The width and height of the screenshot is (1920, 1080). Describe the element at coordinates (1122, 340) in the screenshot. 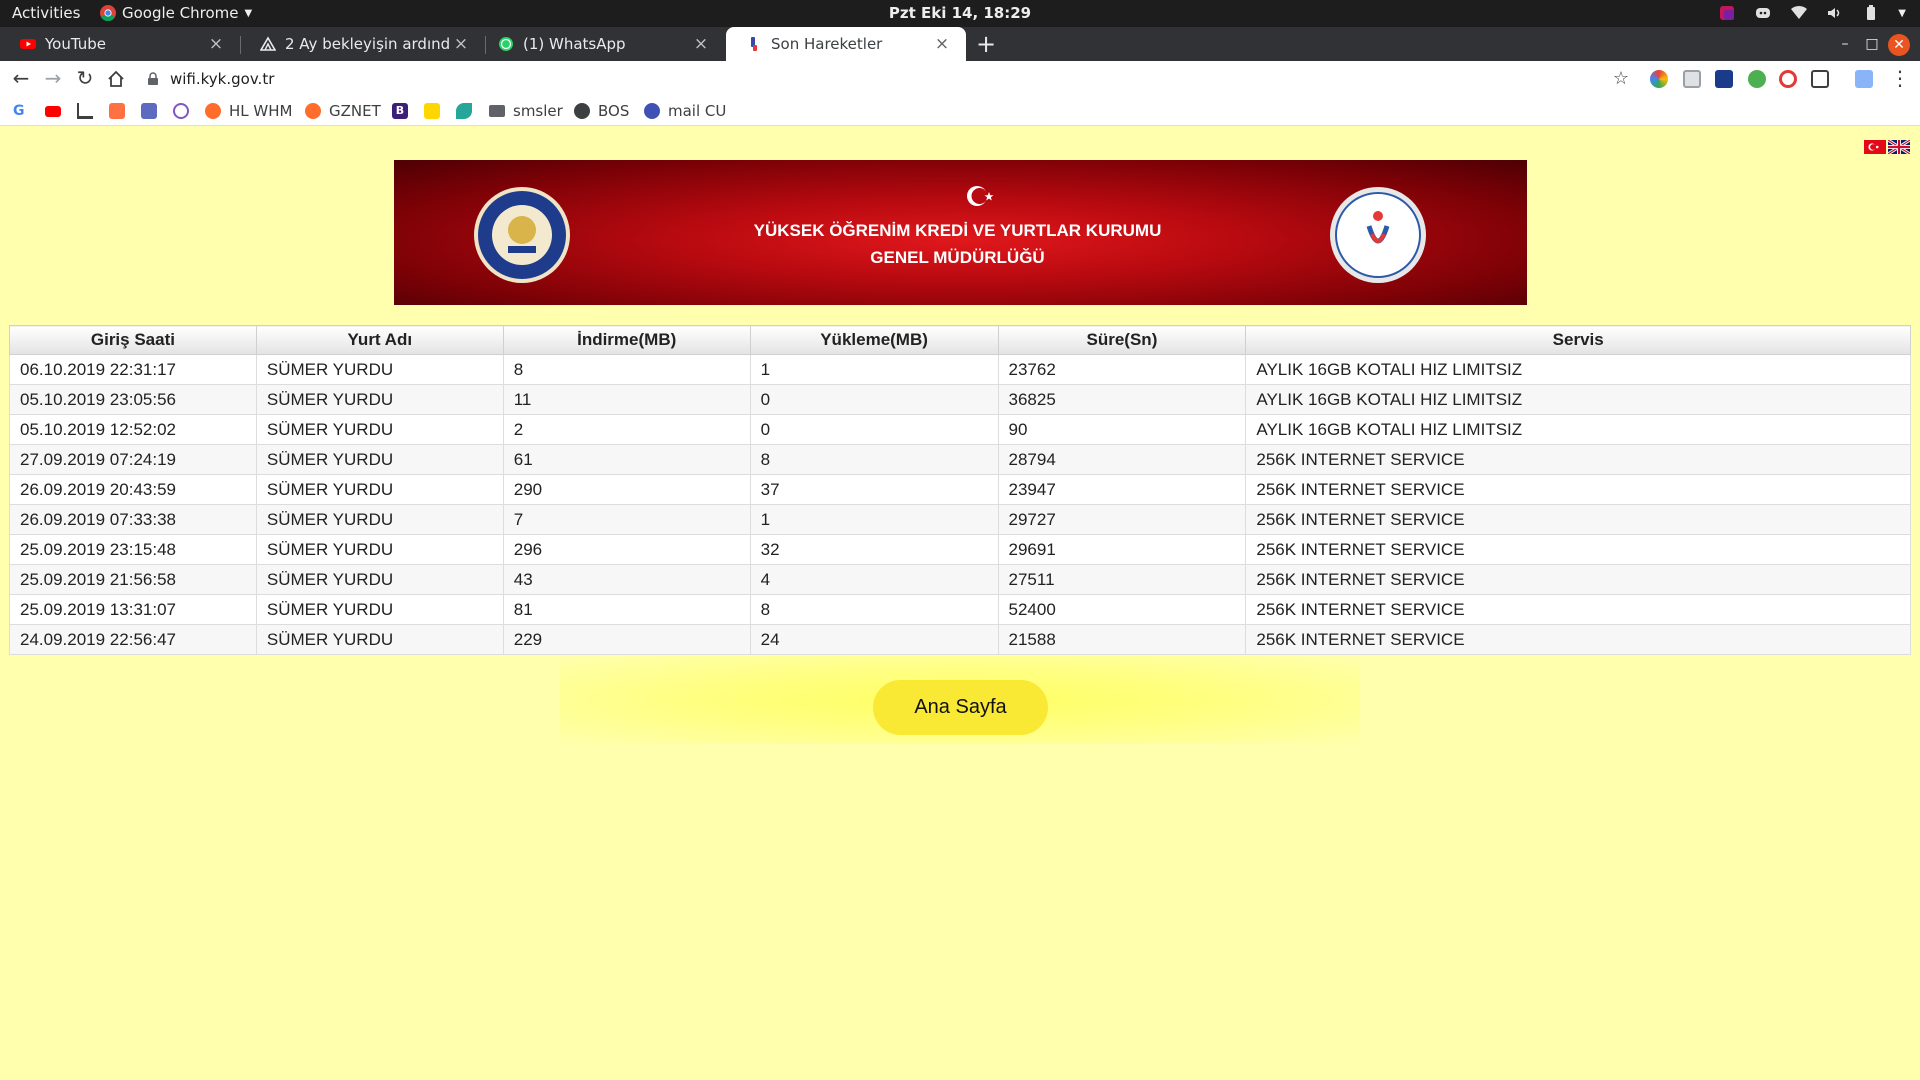

I see `column-header: Süre(Sn)` at that location.